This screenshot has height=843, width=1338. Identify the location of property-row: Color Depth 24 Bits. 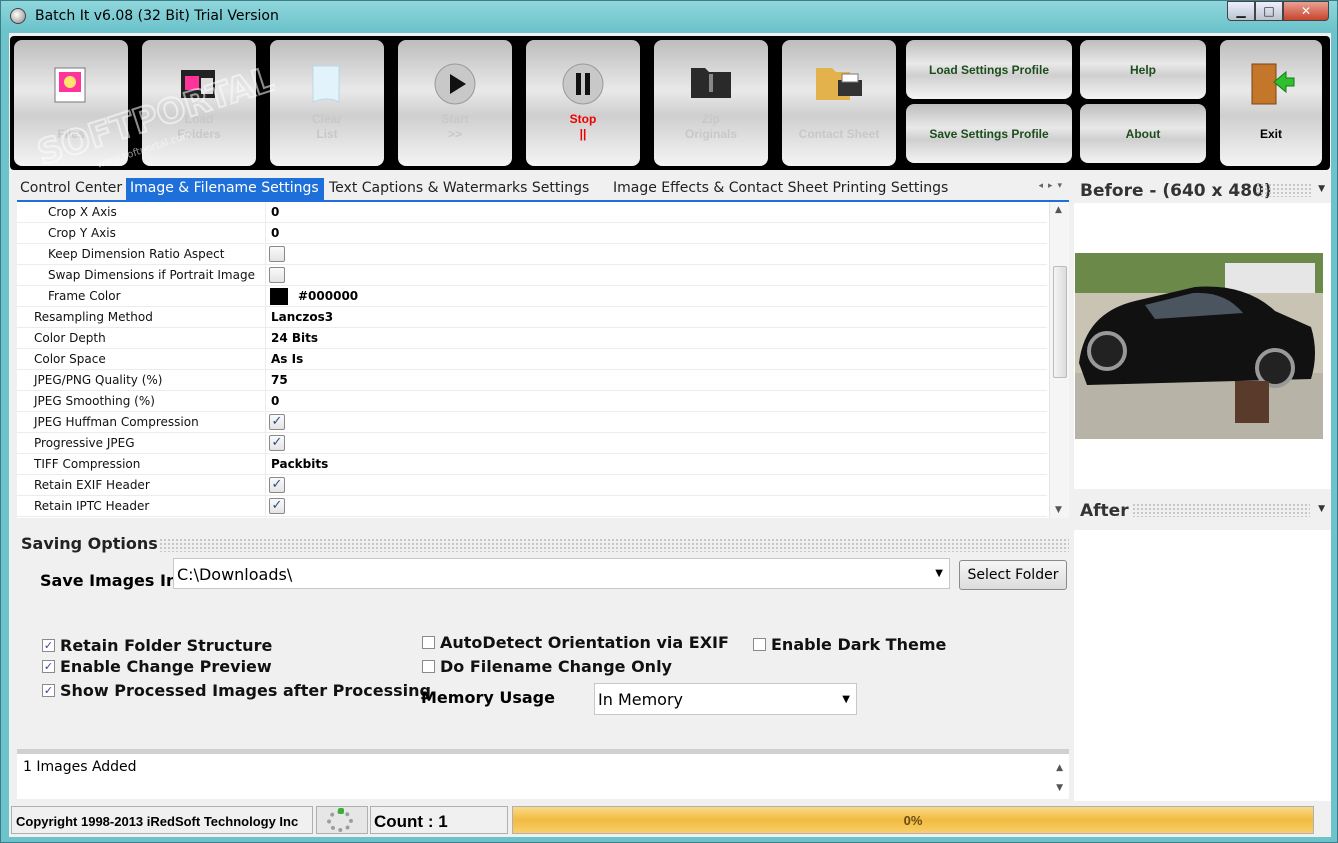
(532, 338).